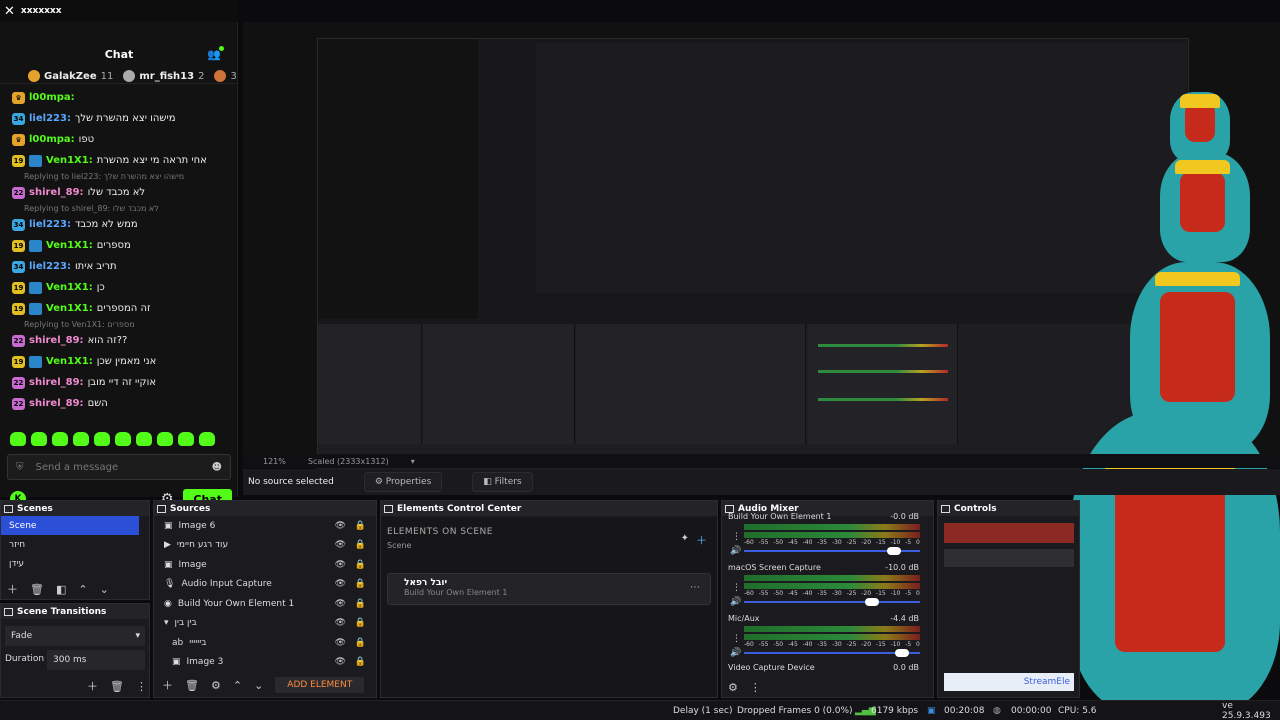 The width and height of the screenshot is (1280, 720). What do you see at coordinates (413, 461) in the screenshot?
I see `chevron-down-icon: ▾` at bounding box center [413, 461].